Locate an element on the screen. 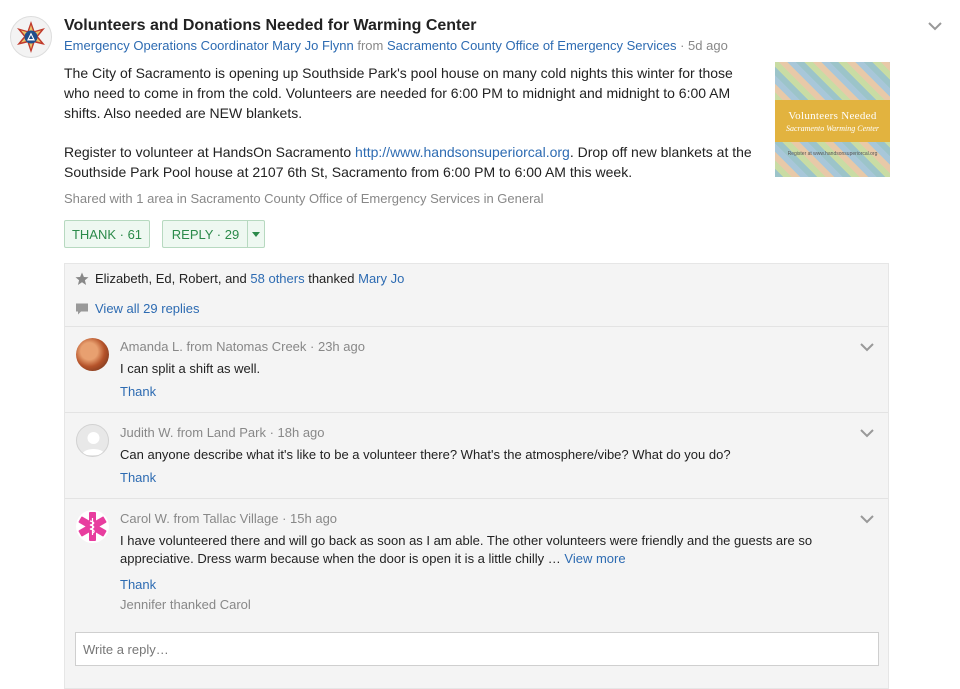  from-word: from is located at coordinates (370, 45).